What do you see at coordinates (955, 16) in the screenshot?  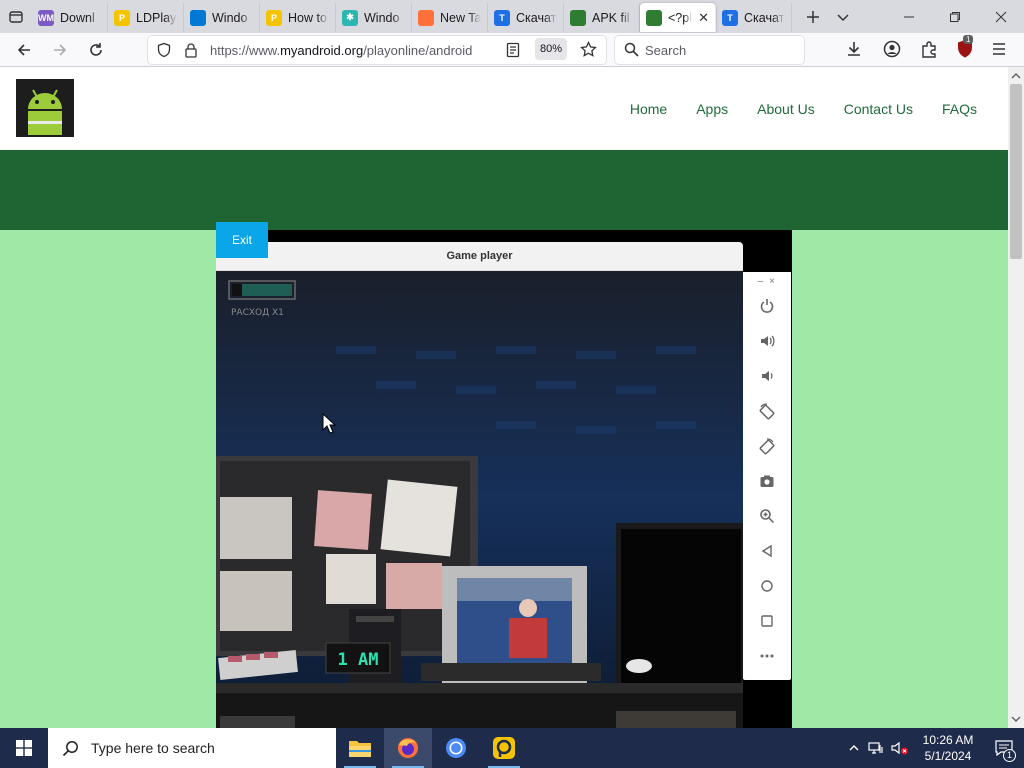 I see `restore-icon` at bounding box center [955, 16].